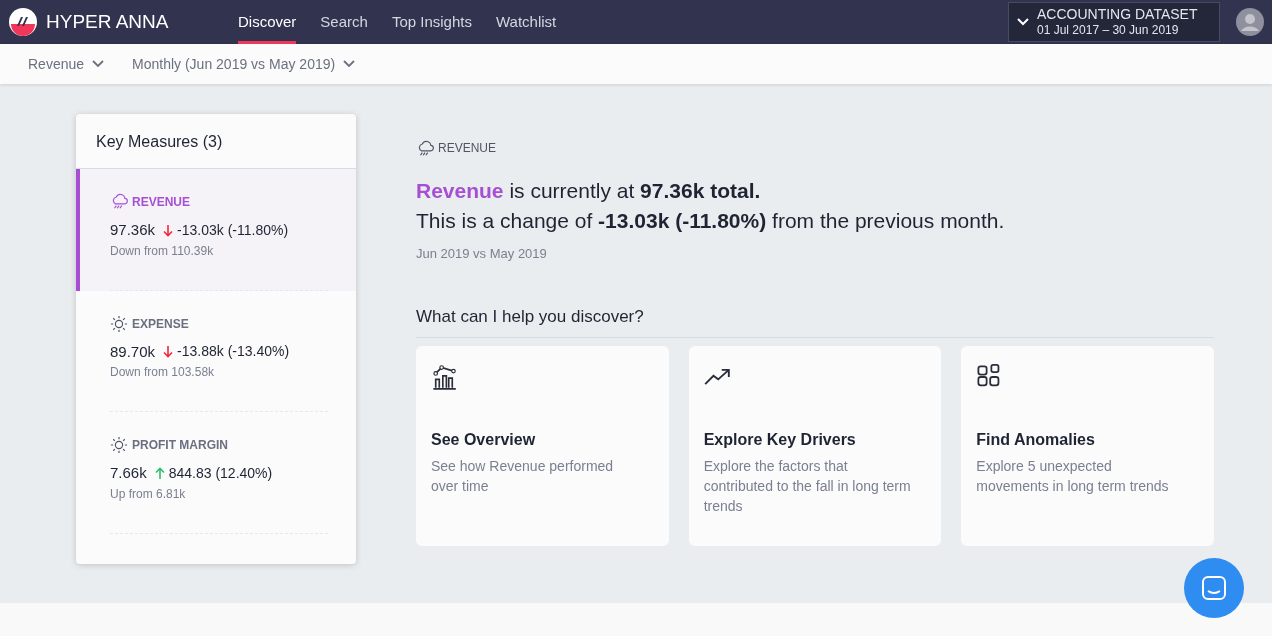  Describe the element at coordinates (444, 377) in the screenshot. I see `chart-icon` at that location.